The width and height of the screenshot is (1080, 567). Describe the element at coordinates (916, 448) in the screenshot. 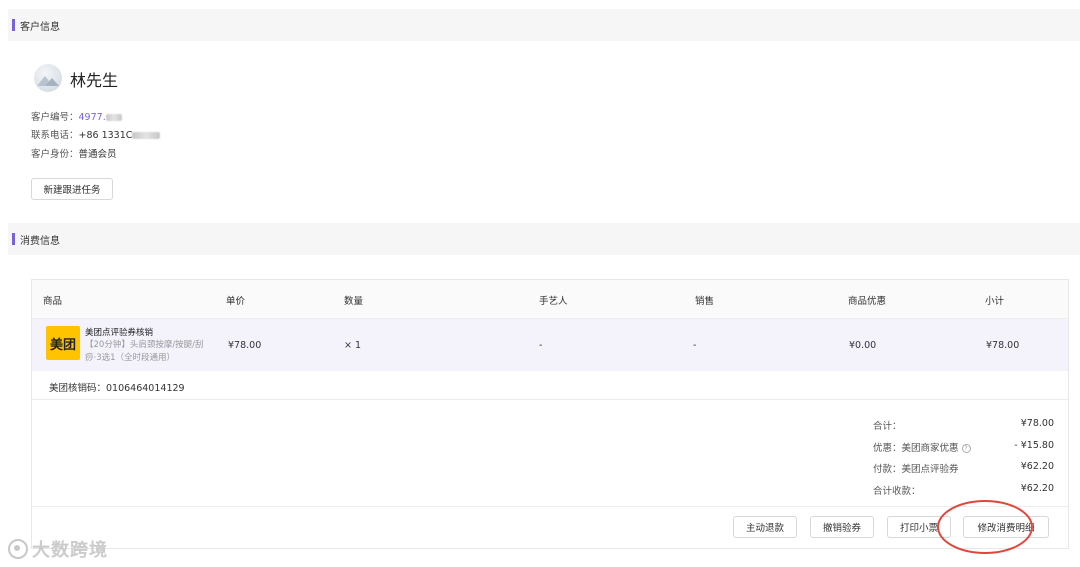

I see `summary-discount-label-text: 优惠：美团商家优惠` at that location.